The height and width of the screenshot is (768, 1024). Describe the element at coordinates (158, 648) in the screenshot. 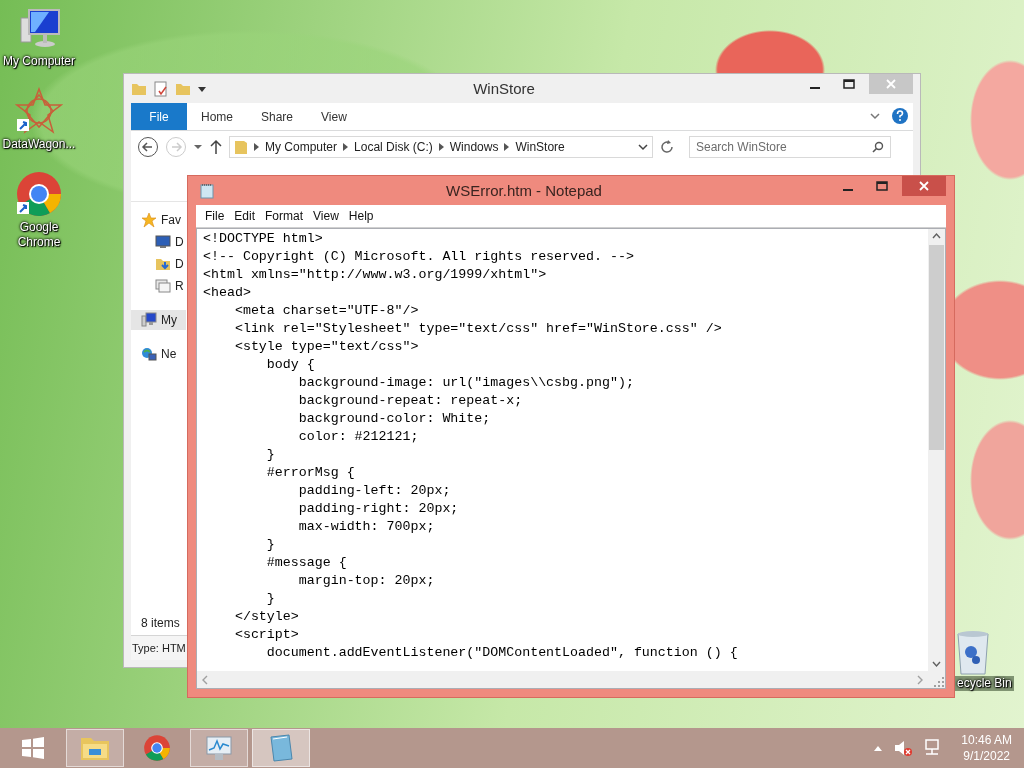

I see `details-text: Type: HTM` at that location.